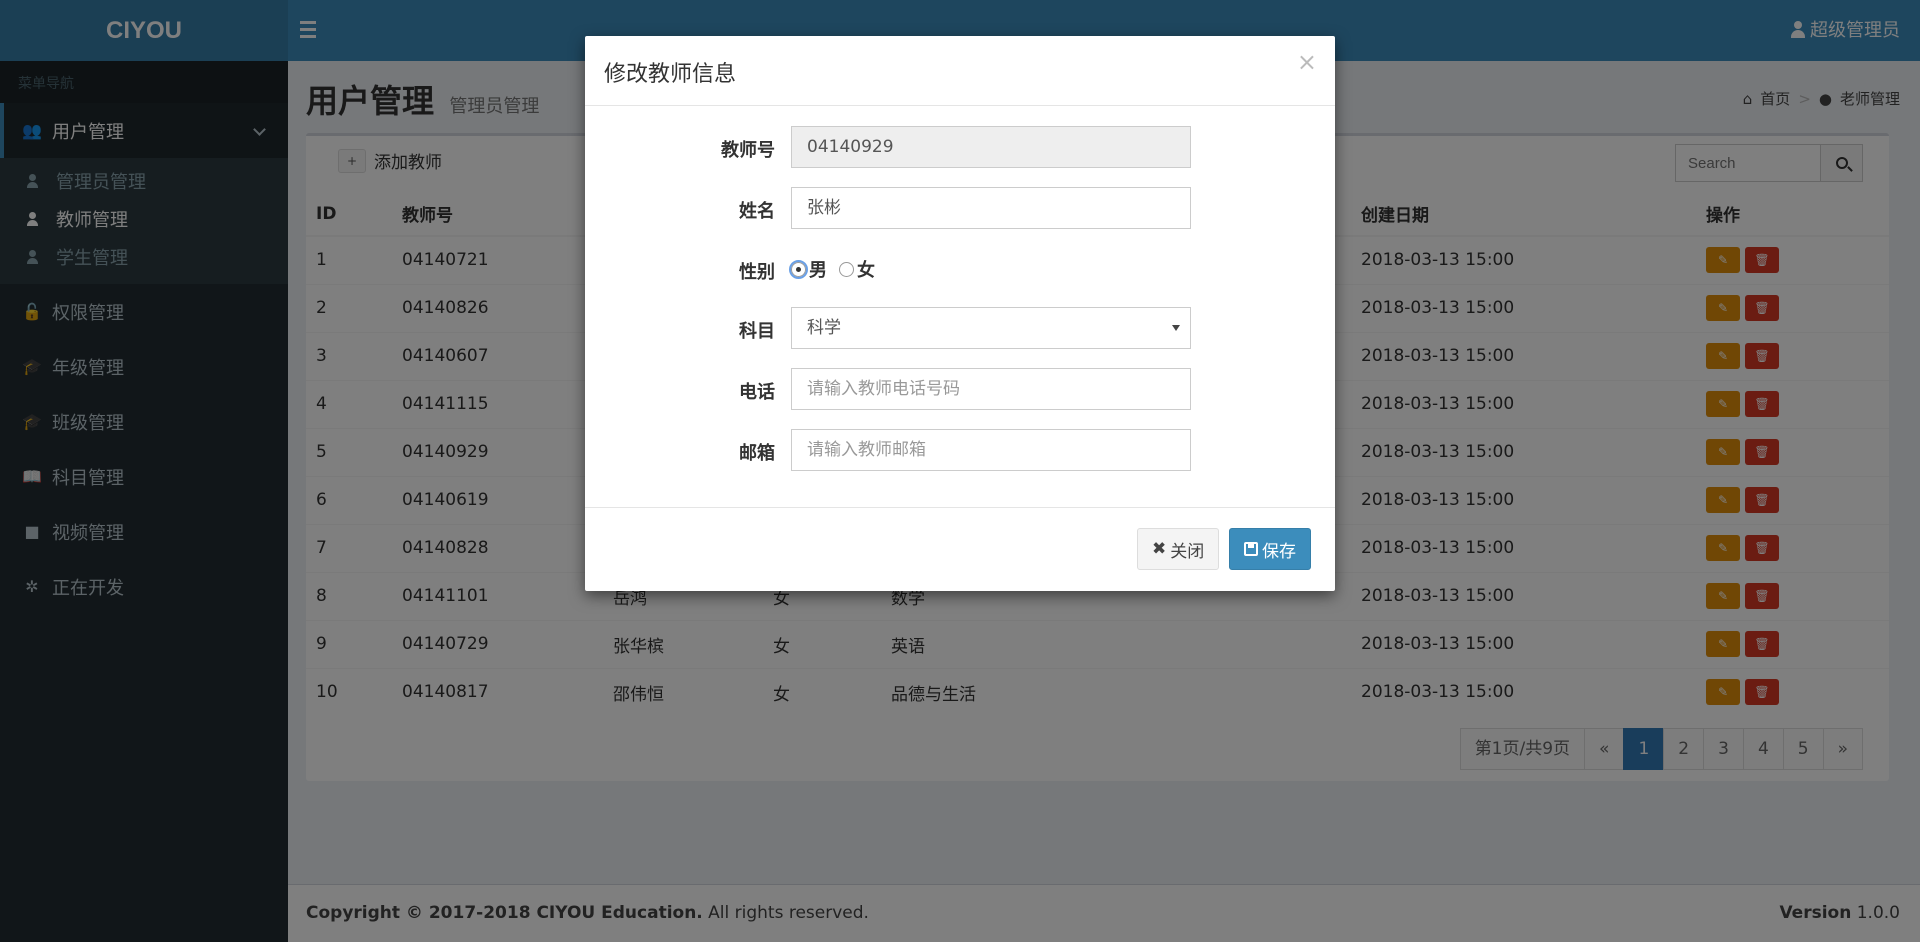 The width and height of the screenshot is (1920, 942). What do you see at coordinates (1279, 551) in the screenshot?
I see `save-button-label: 保存` at bounding box center [1279, 551].